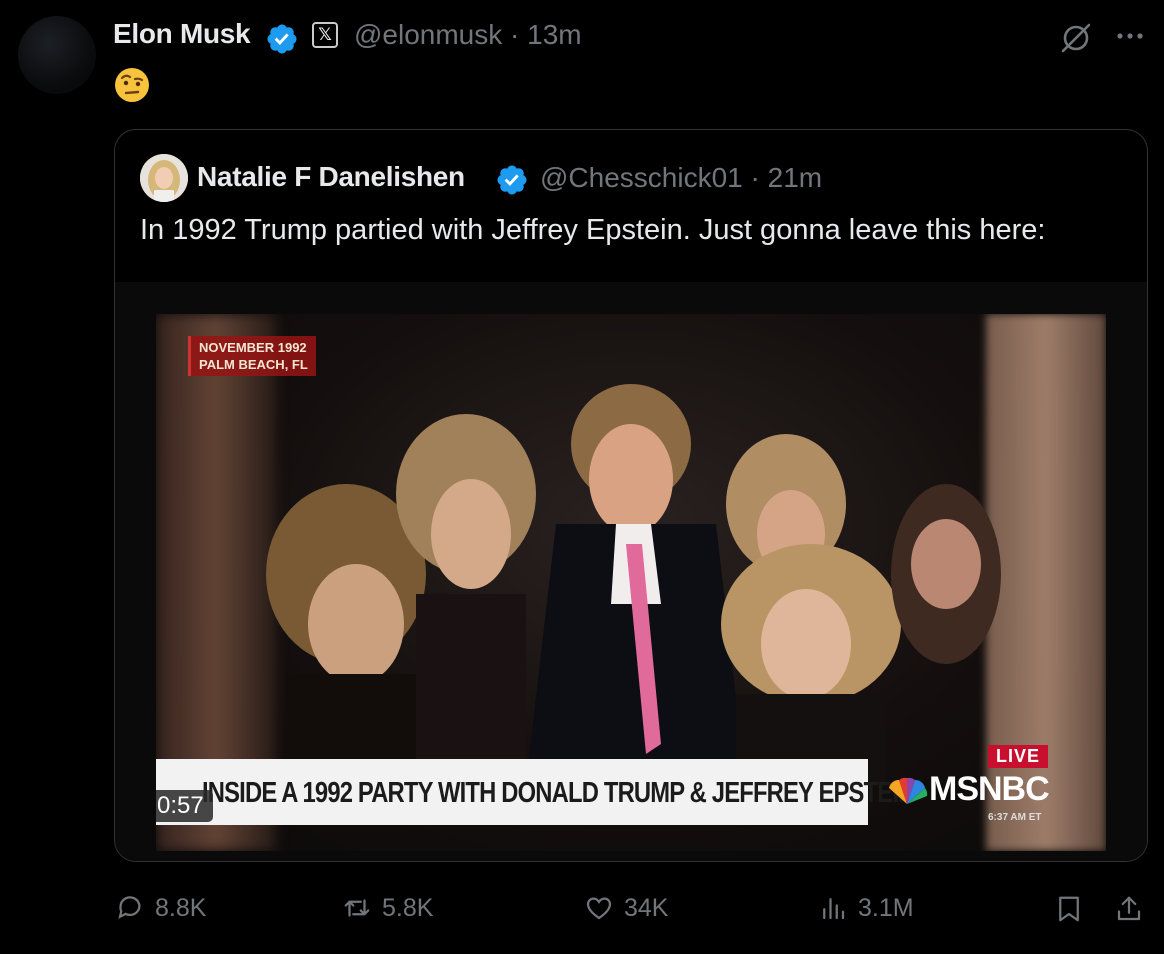 The height and width of the screenshot is (954, 1164). Describe the element at coordinates (512, 180) in the screenshot. I see `quoted-verified-badge-icon` at that location.